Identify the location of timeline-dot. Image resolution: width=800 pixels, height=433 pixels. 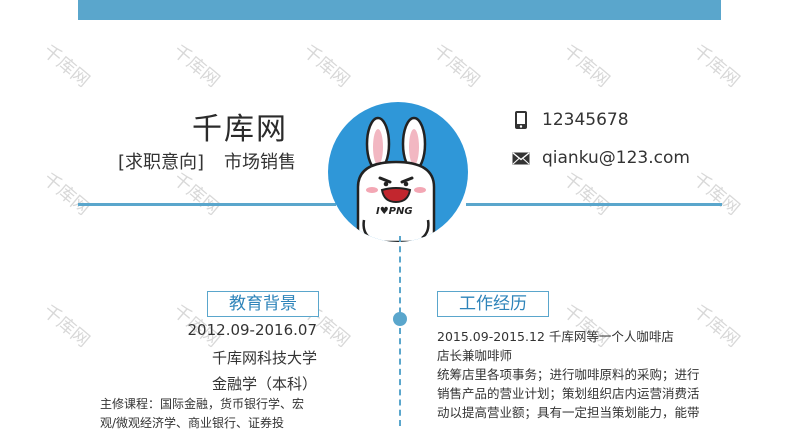
(400, 319).